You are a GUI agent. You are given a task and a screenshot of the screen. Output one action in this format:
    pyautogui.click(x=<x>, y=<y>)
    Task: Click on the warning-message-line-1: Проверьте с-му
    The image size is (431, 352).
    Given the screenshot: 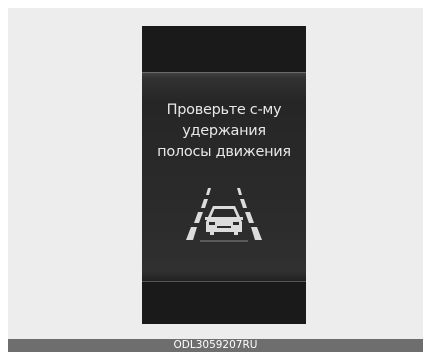 What is the action you would take?
    pyautogui.click(x=224, y=110)
    